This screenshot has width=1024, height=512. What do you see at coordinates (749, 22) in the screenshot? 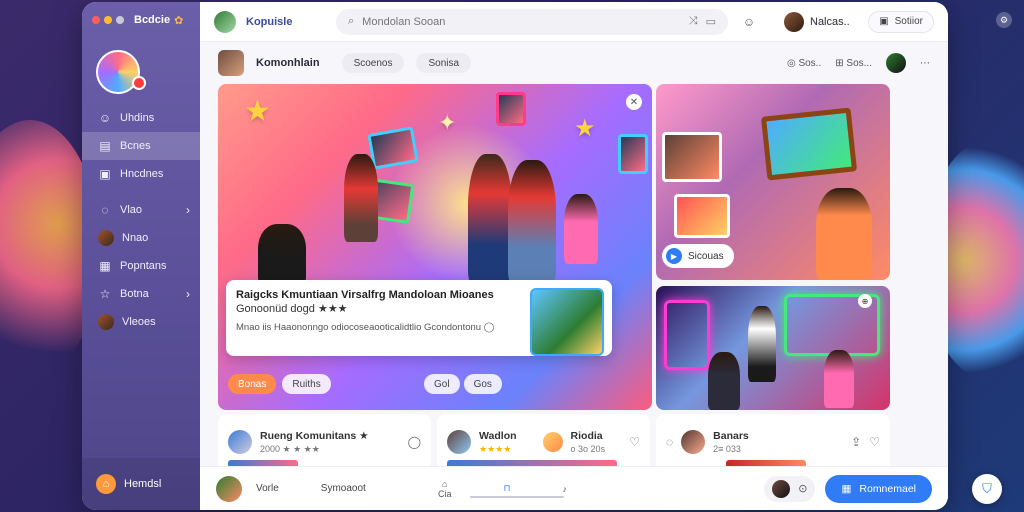
I see `emoji-icon: ☺` at bounding box center [749, 22].